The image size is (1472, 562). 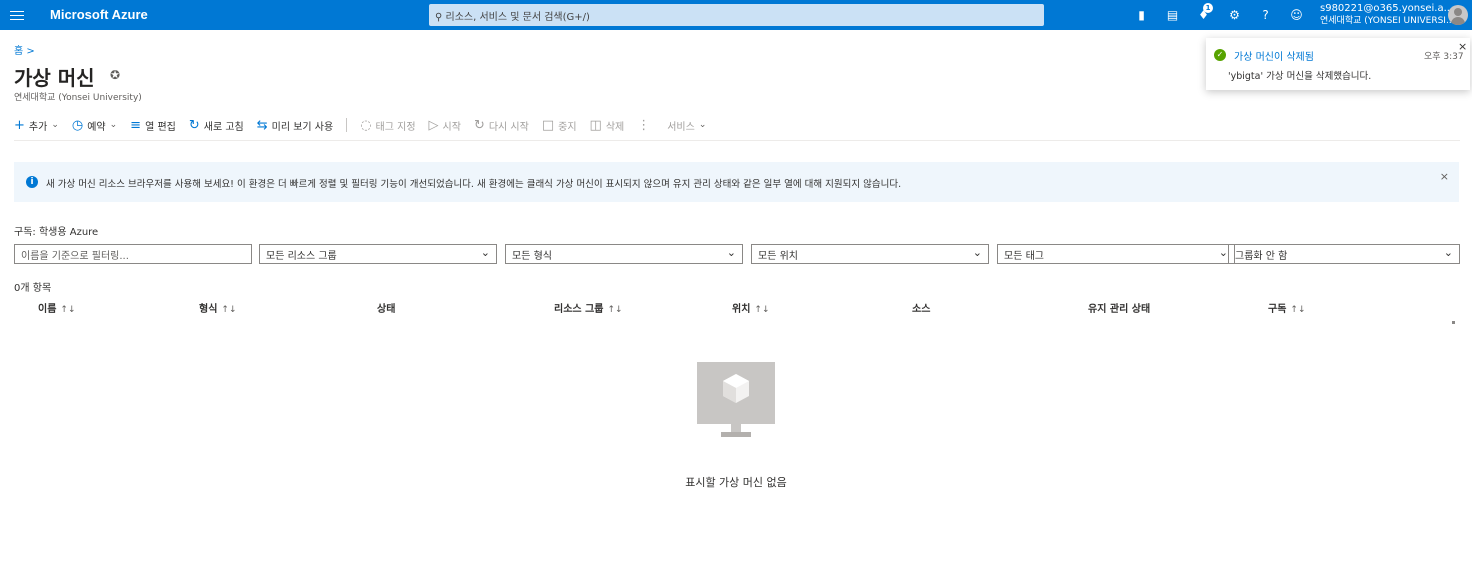 I want to click on settings-gear-icon: ⚙, so click(x=1234, y=15).